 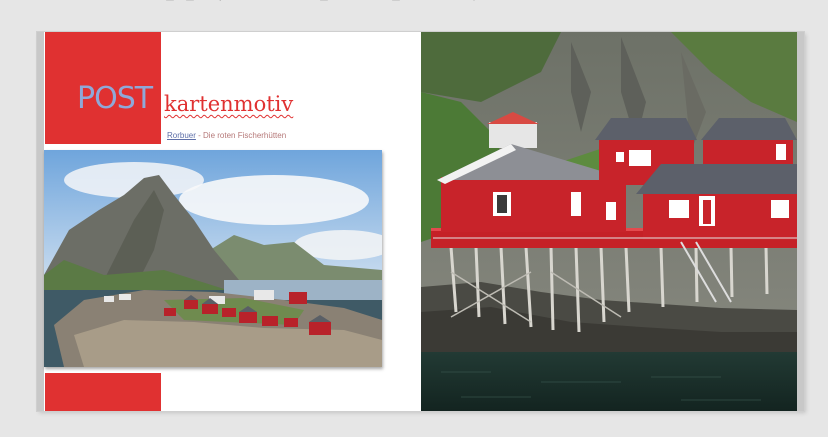 What do you see at coordinates (800, 221) in the screenshot?
I see `page-margin-right` at bounding box center [800, 221].